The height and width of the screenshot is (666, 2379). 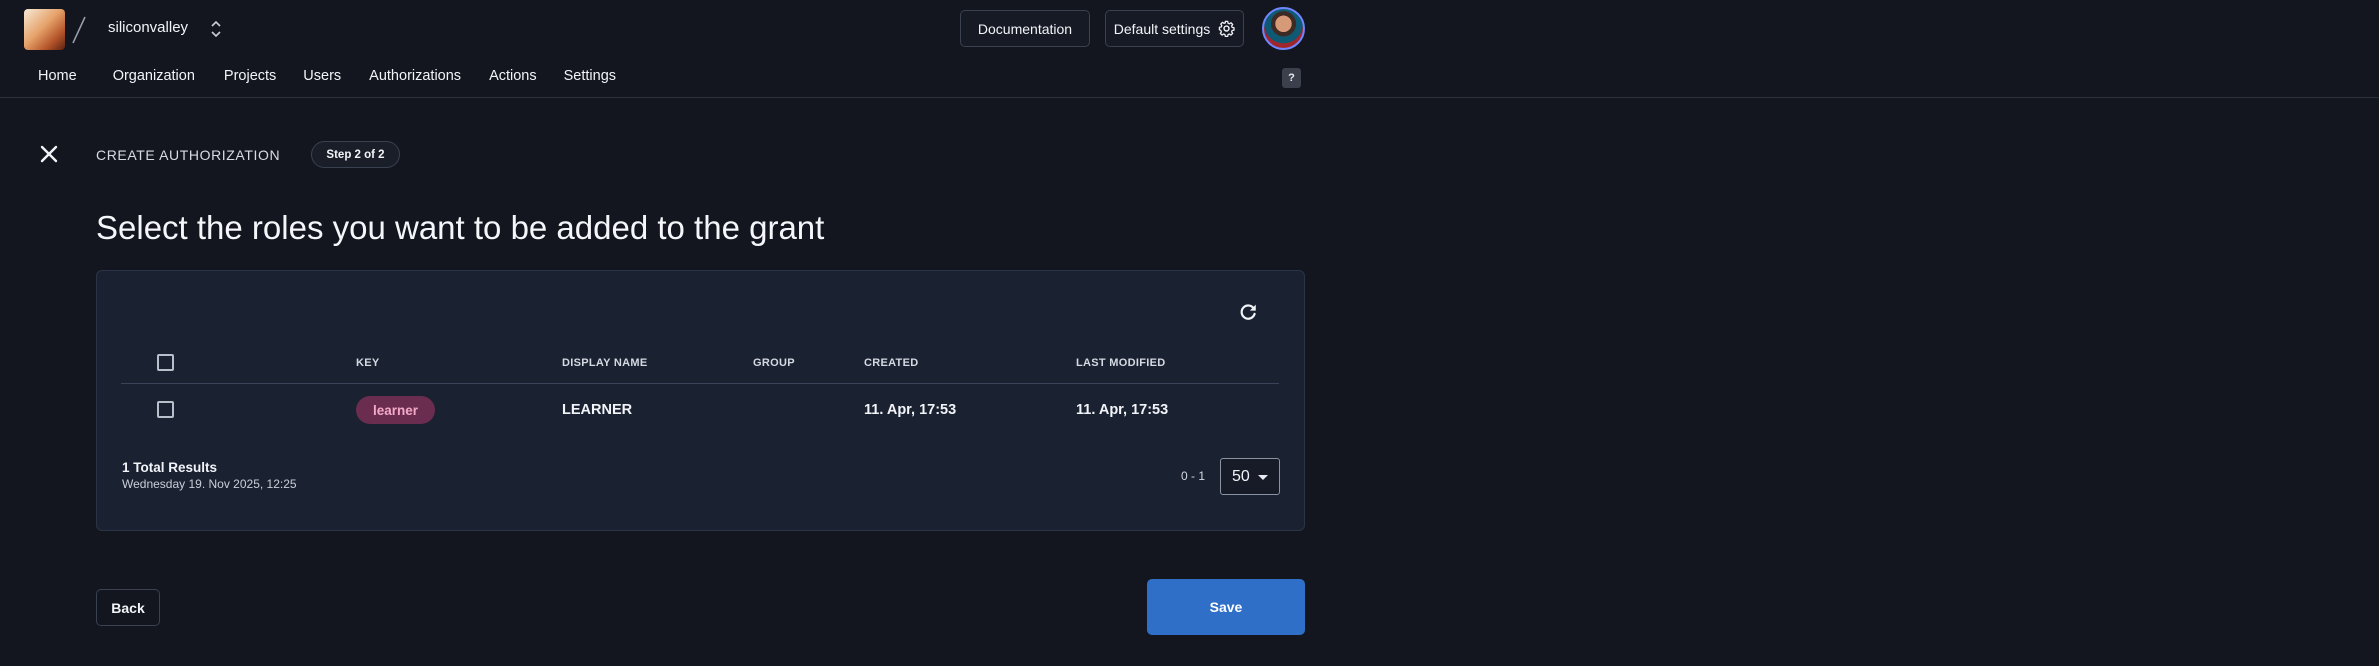 What do you see at coordinates (368, 363) in the screenshot?
I see `column-header-key: KEY` at bounding box center [368, 363].